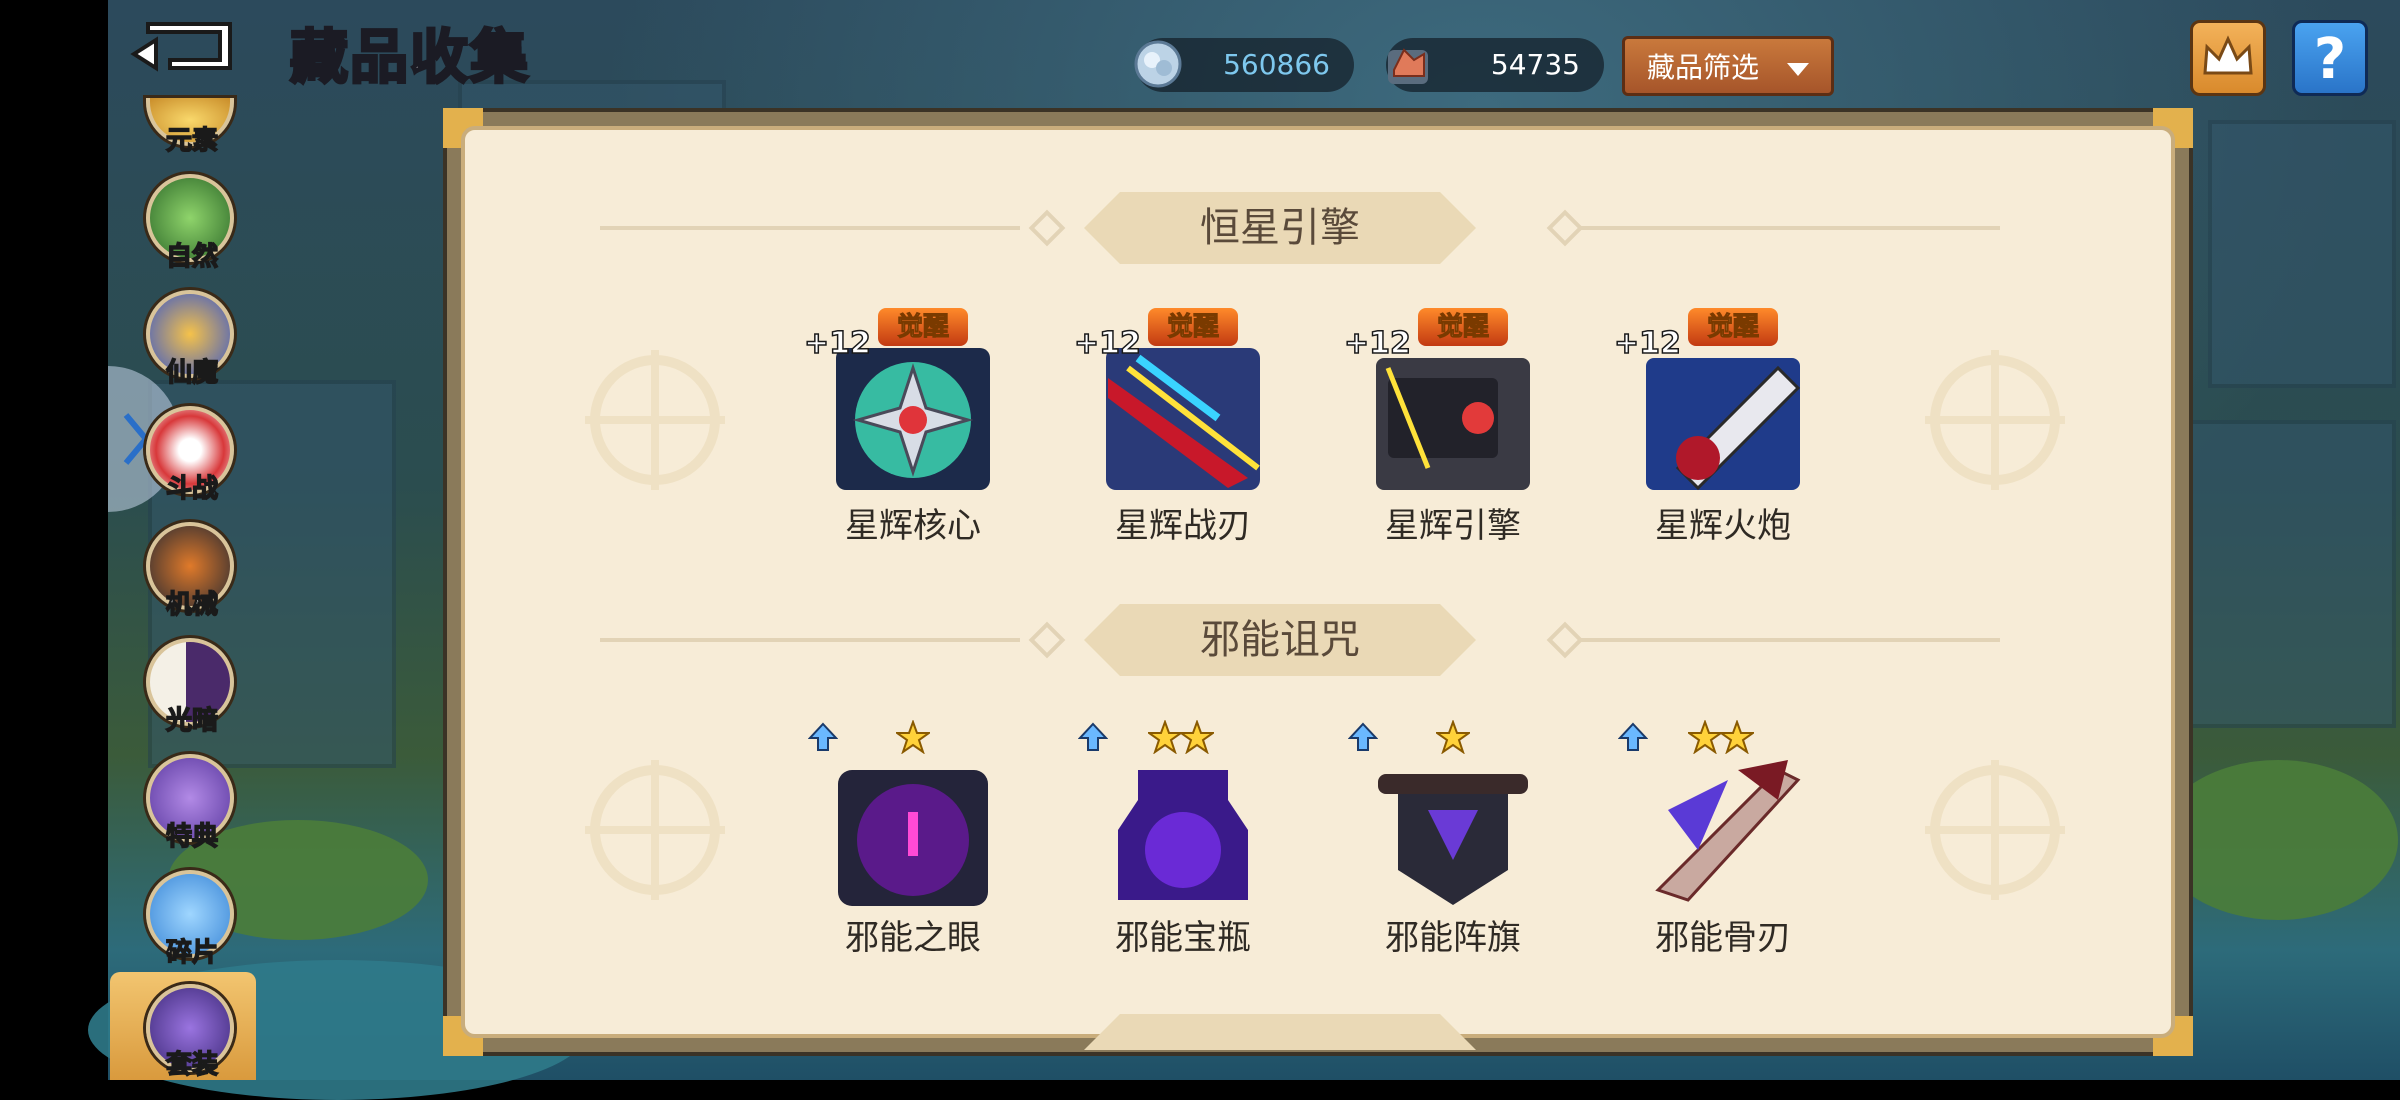 The height and width of the screenshot is (1100, 2400). I want to click on sidebar-item-fragment: 碎片, so click(192, 919).